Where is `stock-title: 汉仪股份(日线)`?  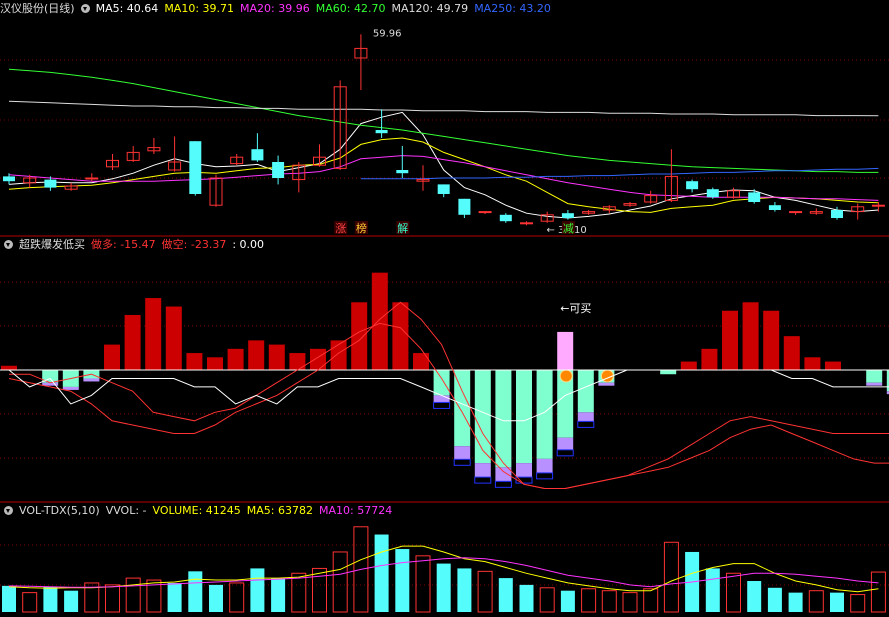 stock-title: 汉仪股份(日线) is located at coordinates (37, 8).